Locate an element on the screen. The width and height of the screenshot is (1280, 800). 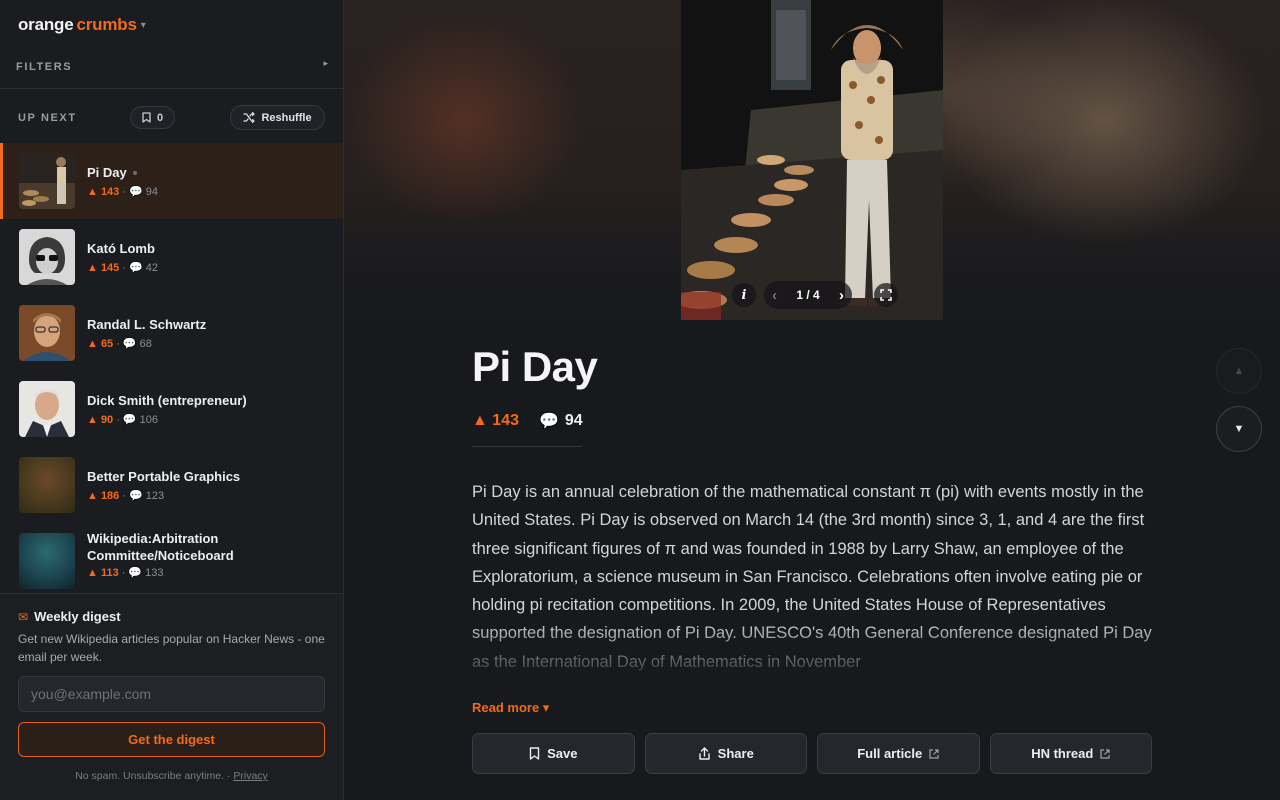
item-title: Better Portable Graphics is located at coordinates (164, 476).